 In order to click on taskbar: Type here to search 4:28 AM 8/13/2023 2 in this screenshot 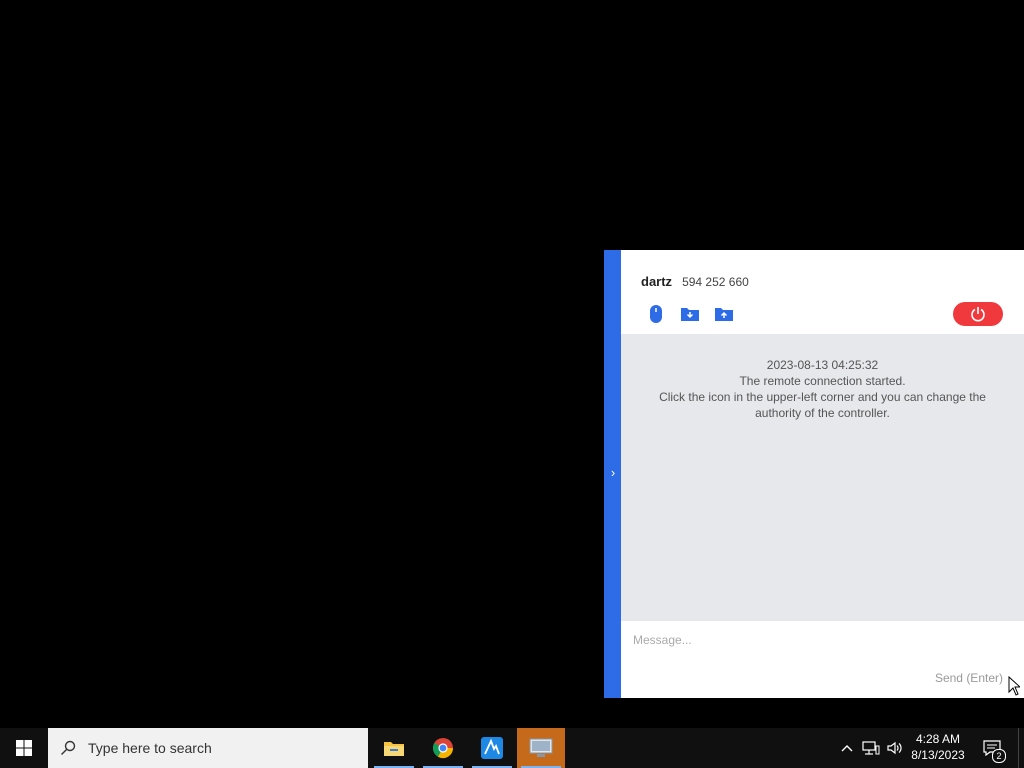, I will do `click(512, 748)`.